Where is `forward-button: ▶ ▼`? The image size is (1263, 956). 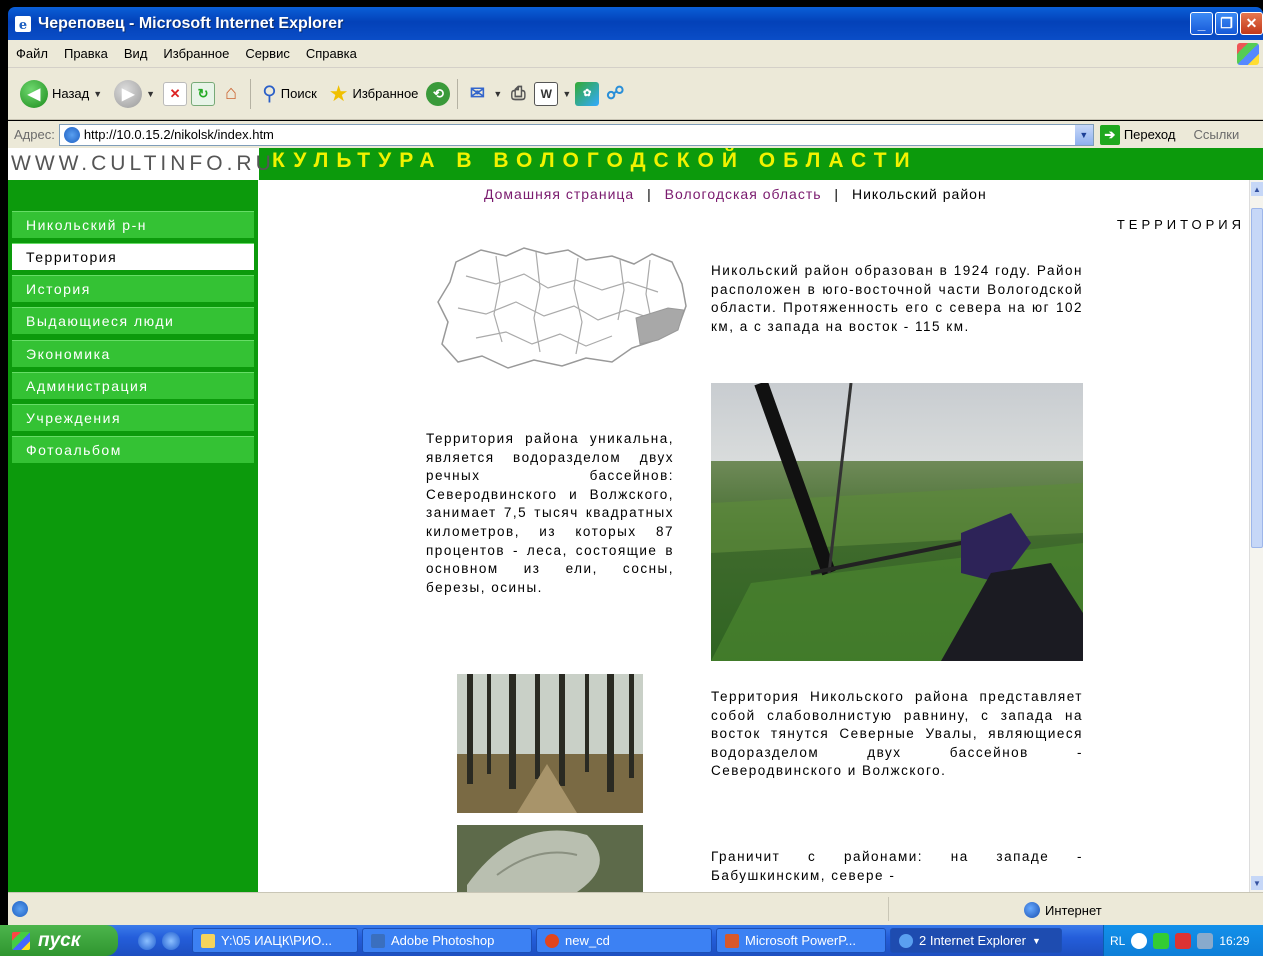 forward-button: ▶ ▼ is located at coordinates (134, 94).